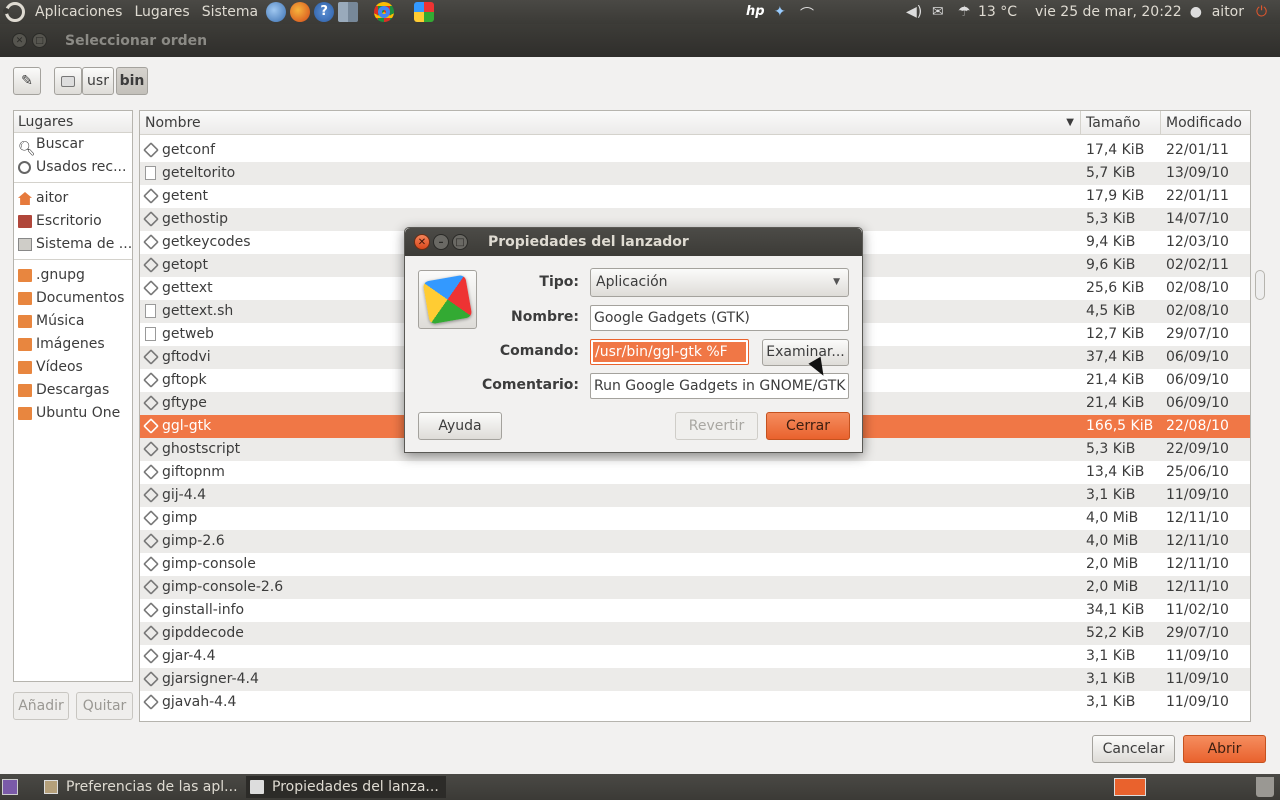  Describe the element at coordinates (964, 12) in the screenshot. I see `weather-icon: ☂` at that location.